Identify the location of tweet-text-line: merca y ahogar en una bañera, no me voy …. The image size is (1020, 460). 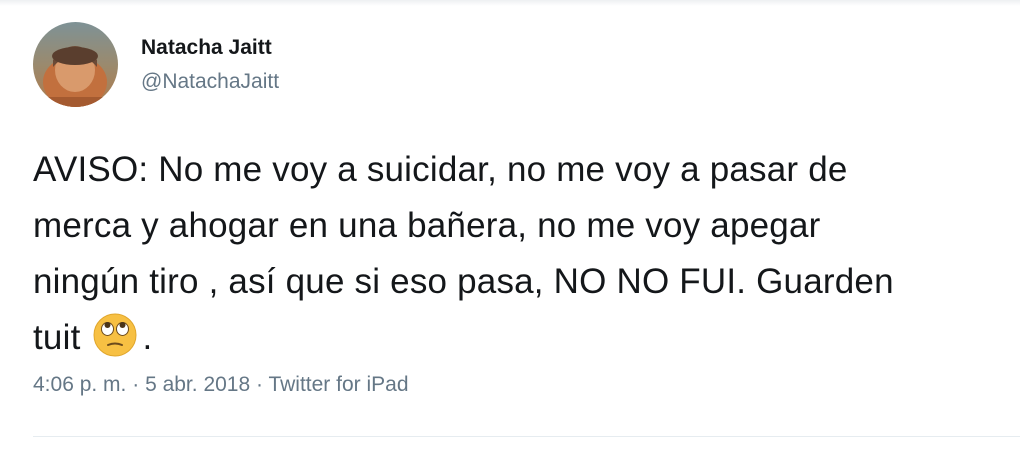
(427, 225).